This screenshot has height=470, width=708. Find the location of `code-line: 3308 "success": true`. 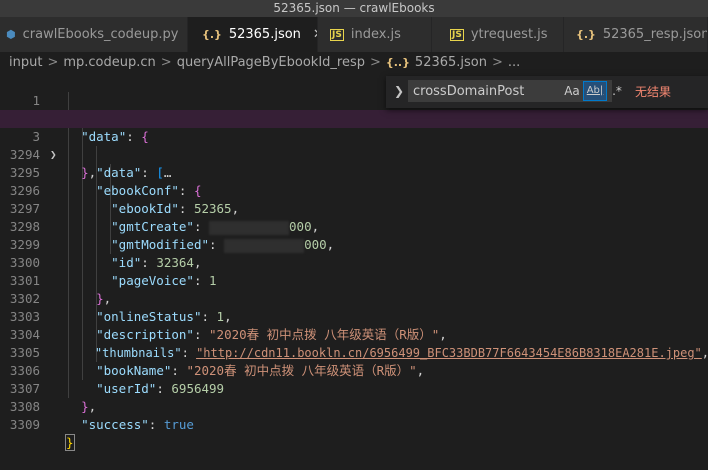

code-line: 3308 "success": true is located at coordinates (354, 406).